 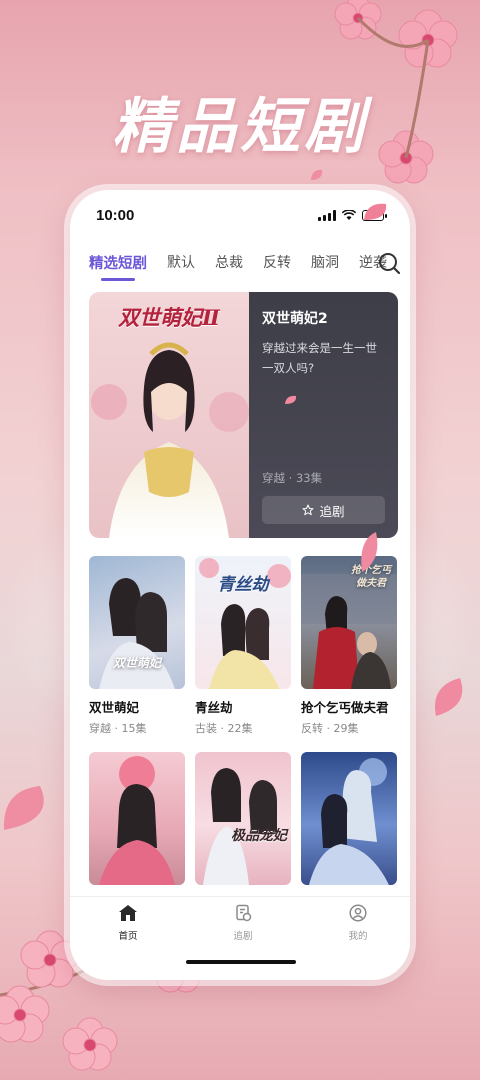 I want to click on featured-title: 双世萌妃2, so click(x=295, y=319).